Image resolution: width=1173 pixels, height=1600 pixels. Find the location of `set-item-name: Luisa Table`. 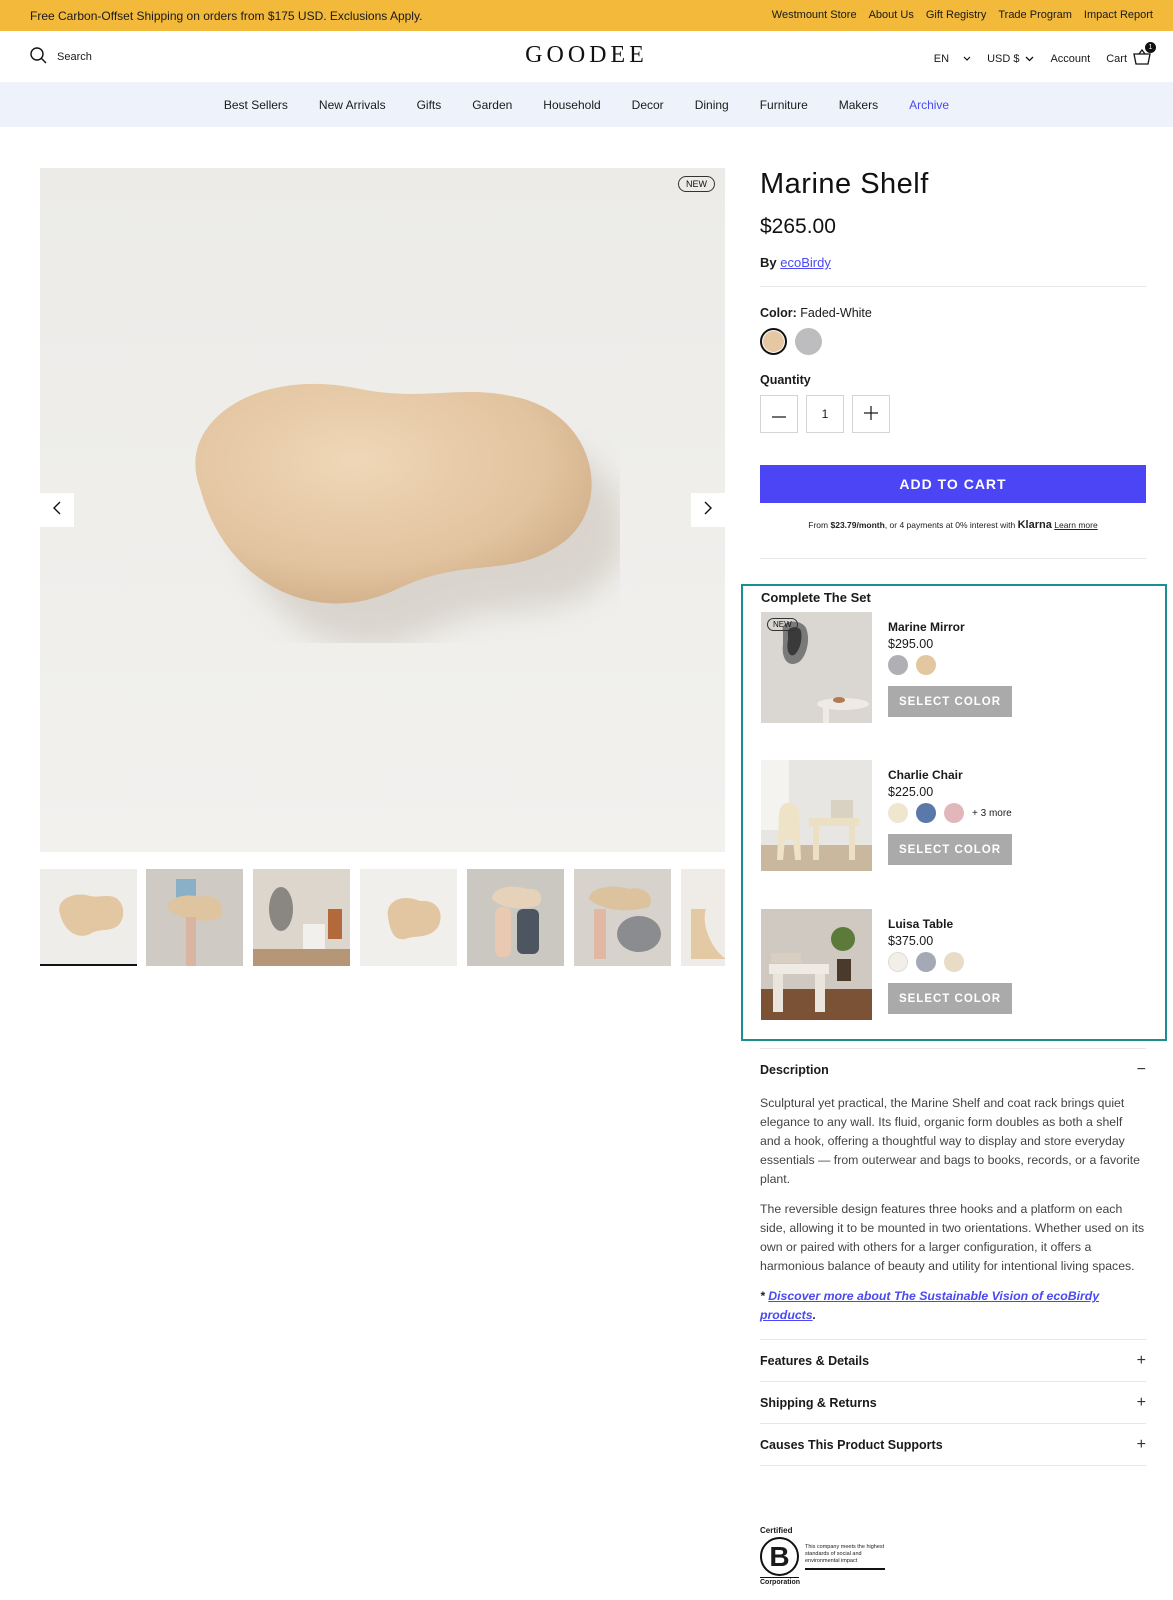

set-item-name: Luisa Table is located at coordinates (920, 924).